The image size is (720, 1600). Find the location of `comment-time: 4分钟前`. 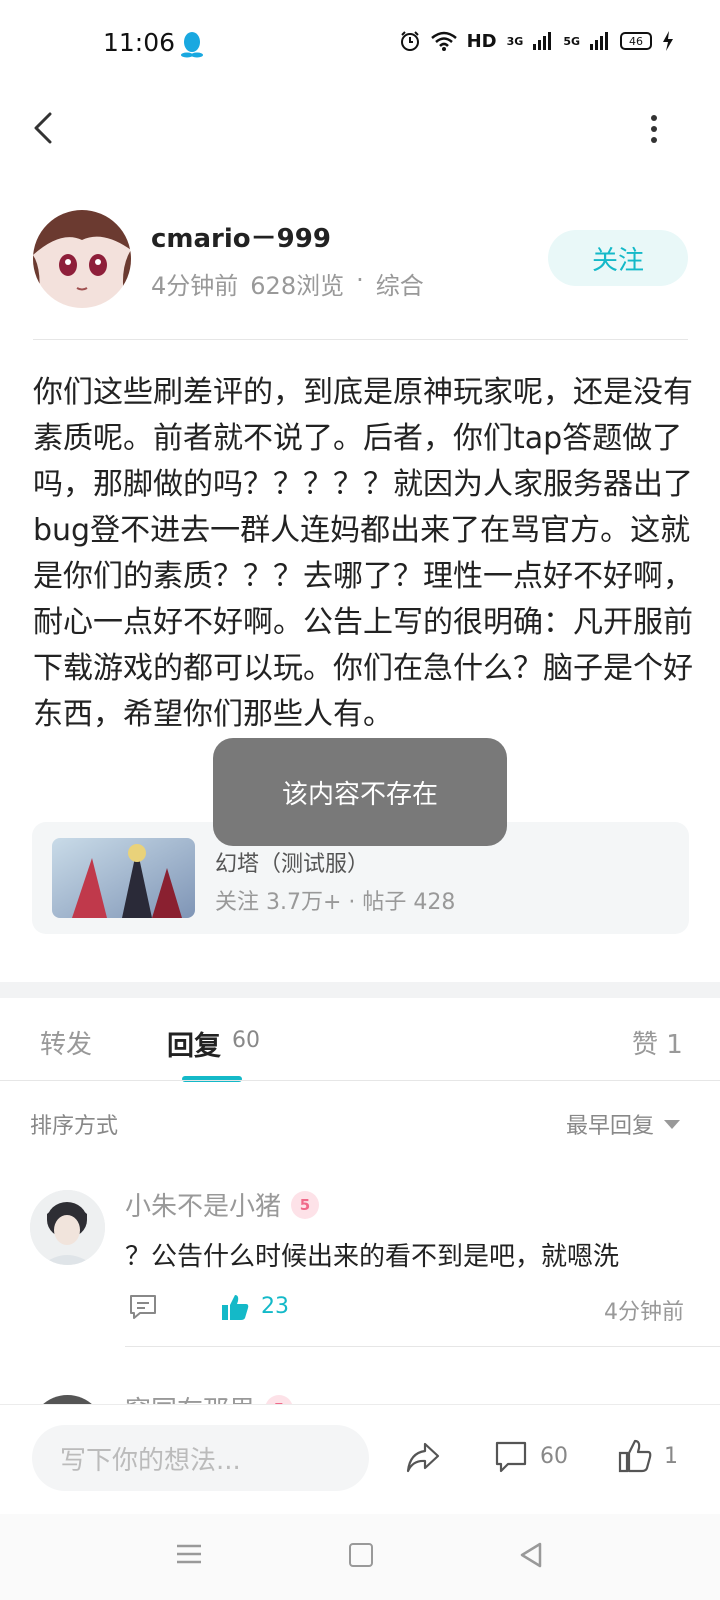

comment-time: 4分钟前 is located at coordinates (644, 1312).